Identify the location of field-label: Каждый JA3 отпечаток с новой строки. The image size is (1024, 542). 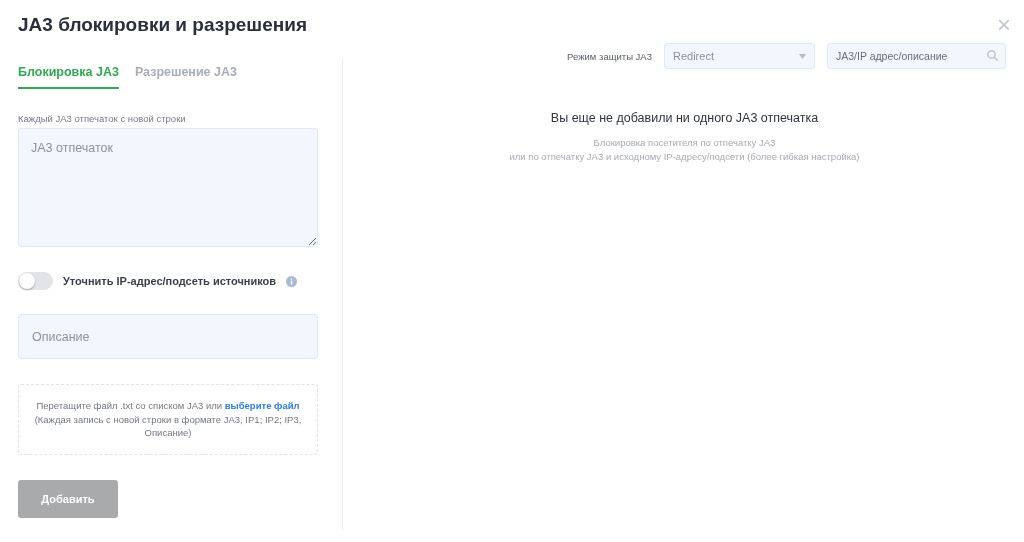
(102, 118).